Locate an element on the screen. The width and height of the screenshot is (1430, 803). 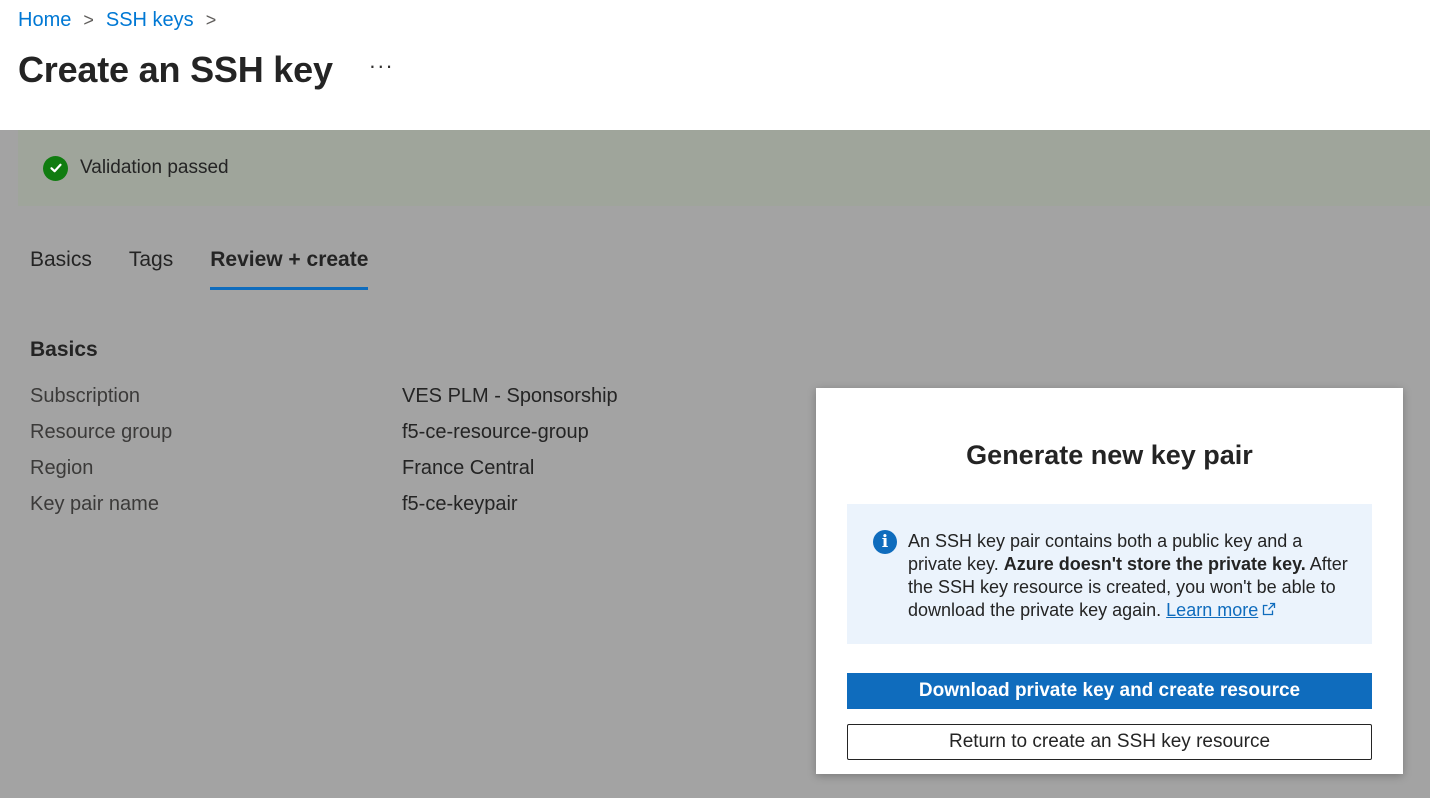
tab-review-create: Review + create is located at coordinates (289, 269).